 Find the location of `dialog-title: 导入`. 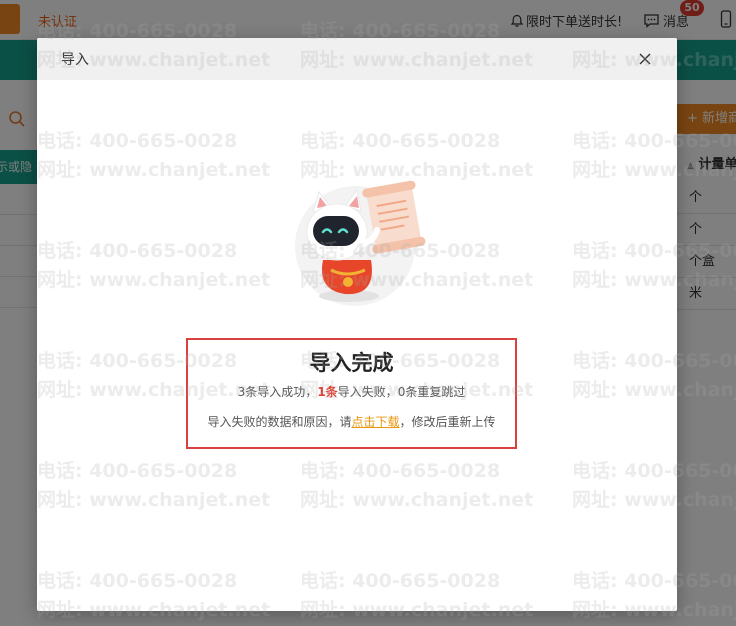

dialog-title: 导入 is located at coordinates (75, 60).